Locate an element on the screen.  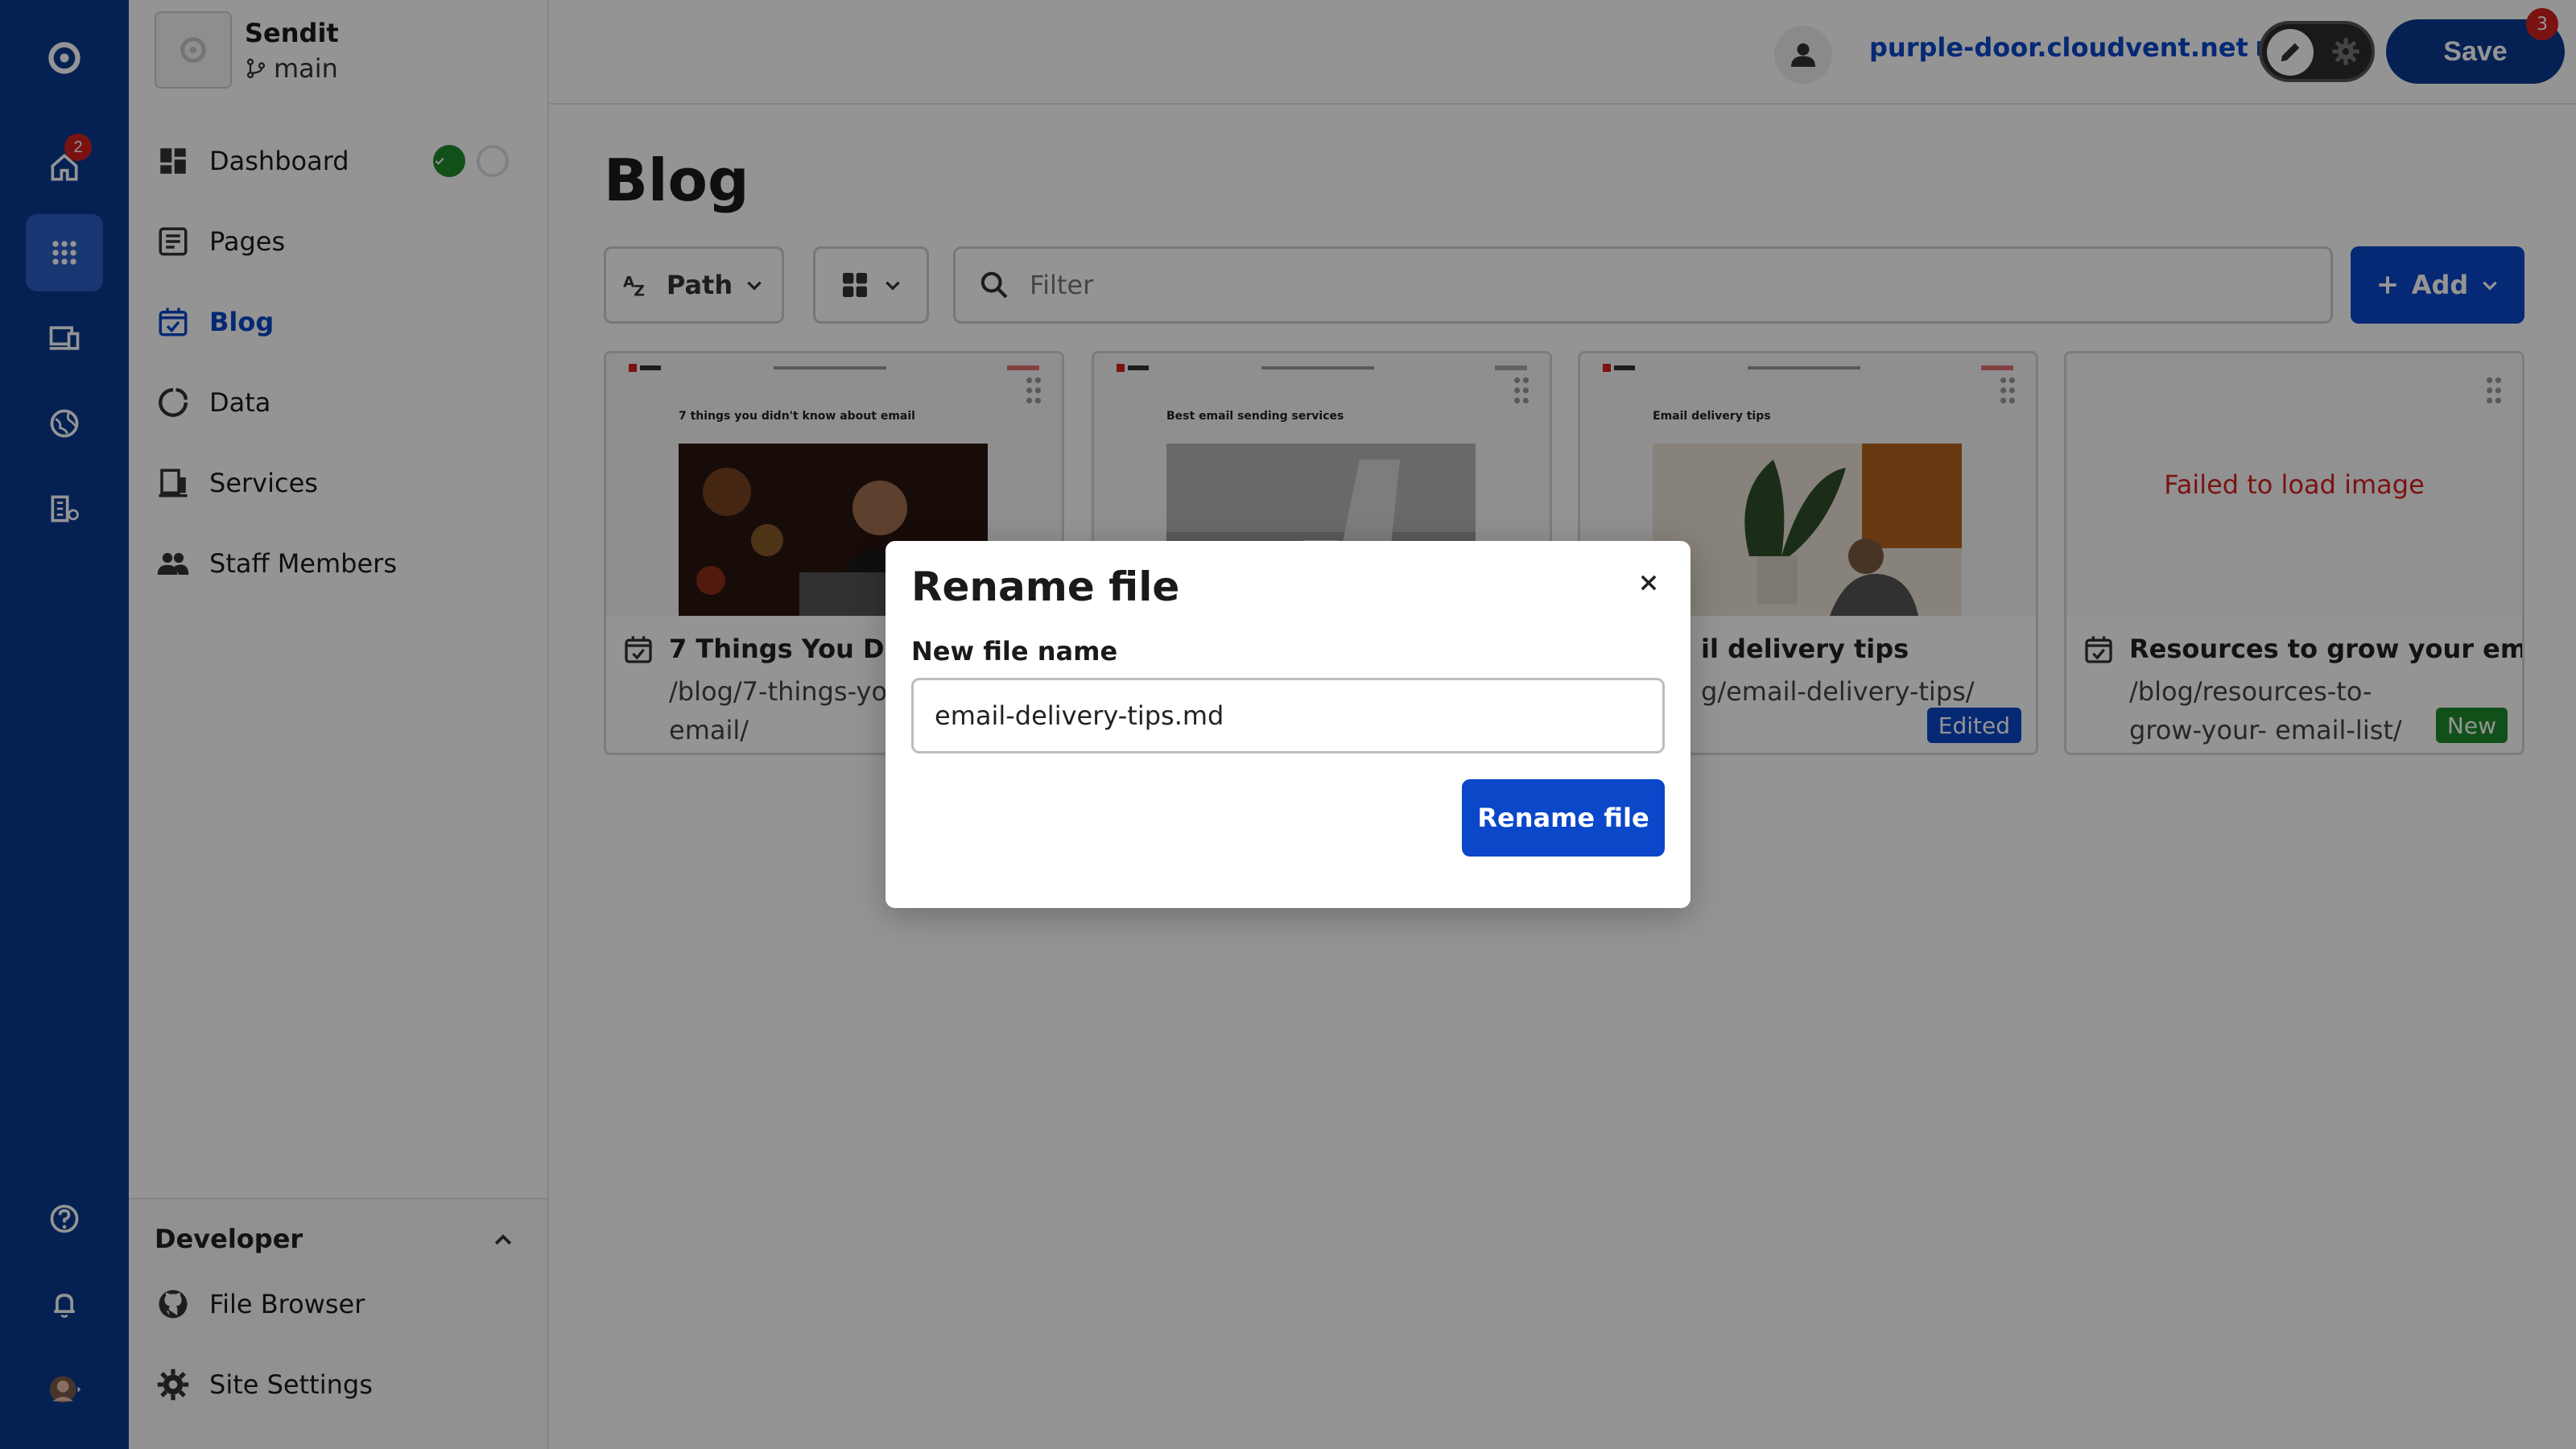
rename-file-button: Rename file is located at coordinates (1563, 818).